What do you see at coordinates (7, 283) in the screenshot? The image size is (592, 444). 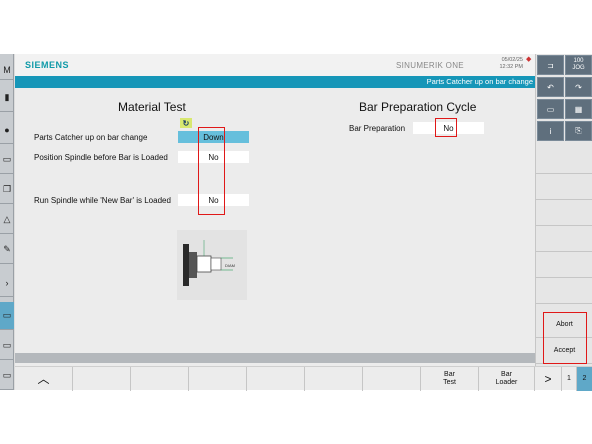 I see `expand-icon: ›` at bounding box center [7, 283].